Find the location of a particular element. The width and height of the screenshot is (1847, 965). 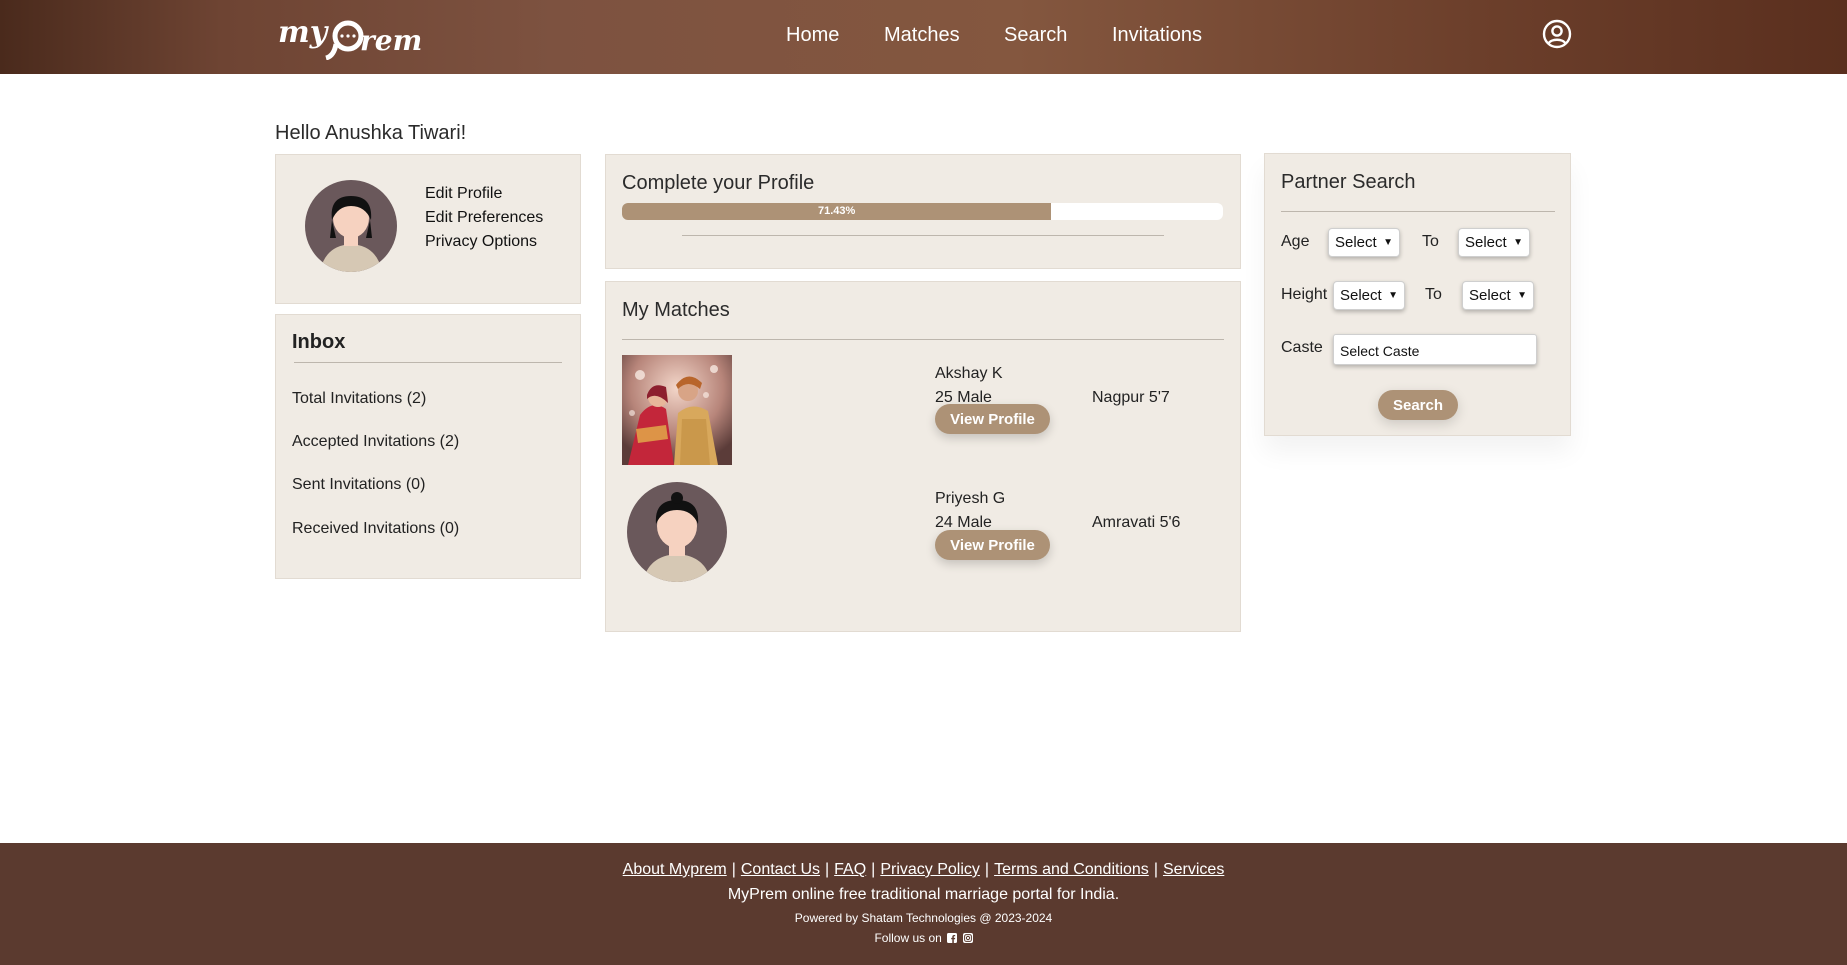

accepted-invitations-link: Accepted Invitations (2) is located at coordinates (375, 442).